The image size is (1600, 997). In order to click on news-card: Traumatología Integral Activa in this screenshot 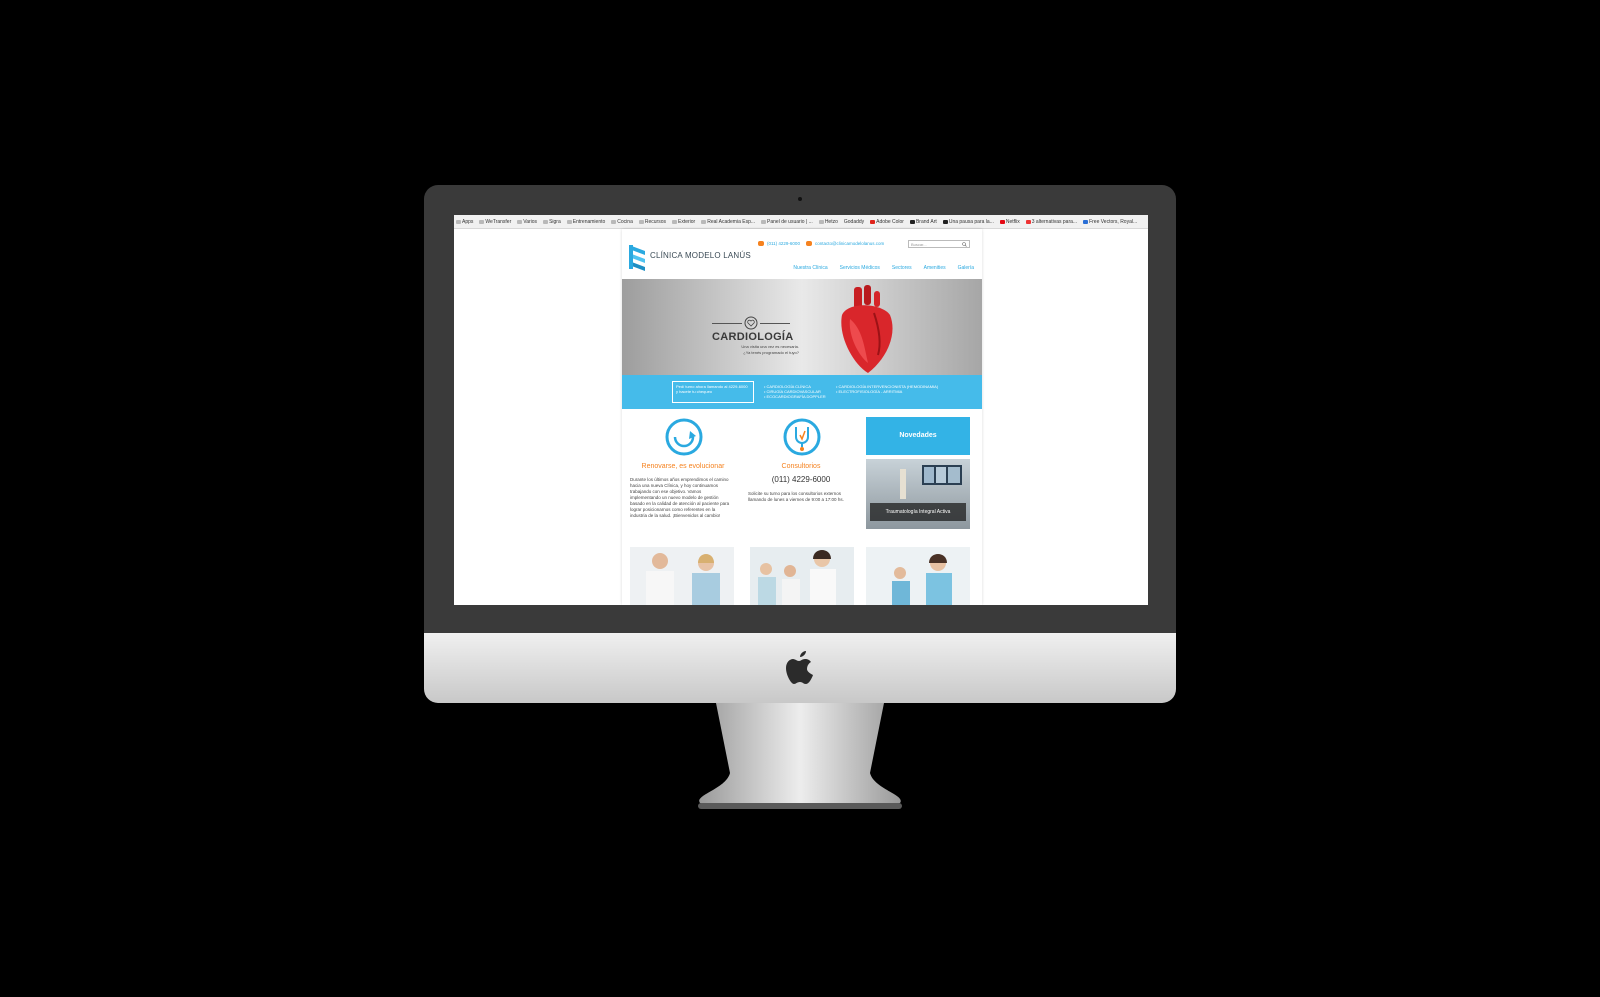, I will do `click(918, 494)`.